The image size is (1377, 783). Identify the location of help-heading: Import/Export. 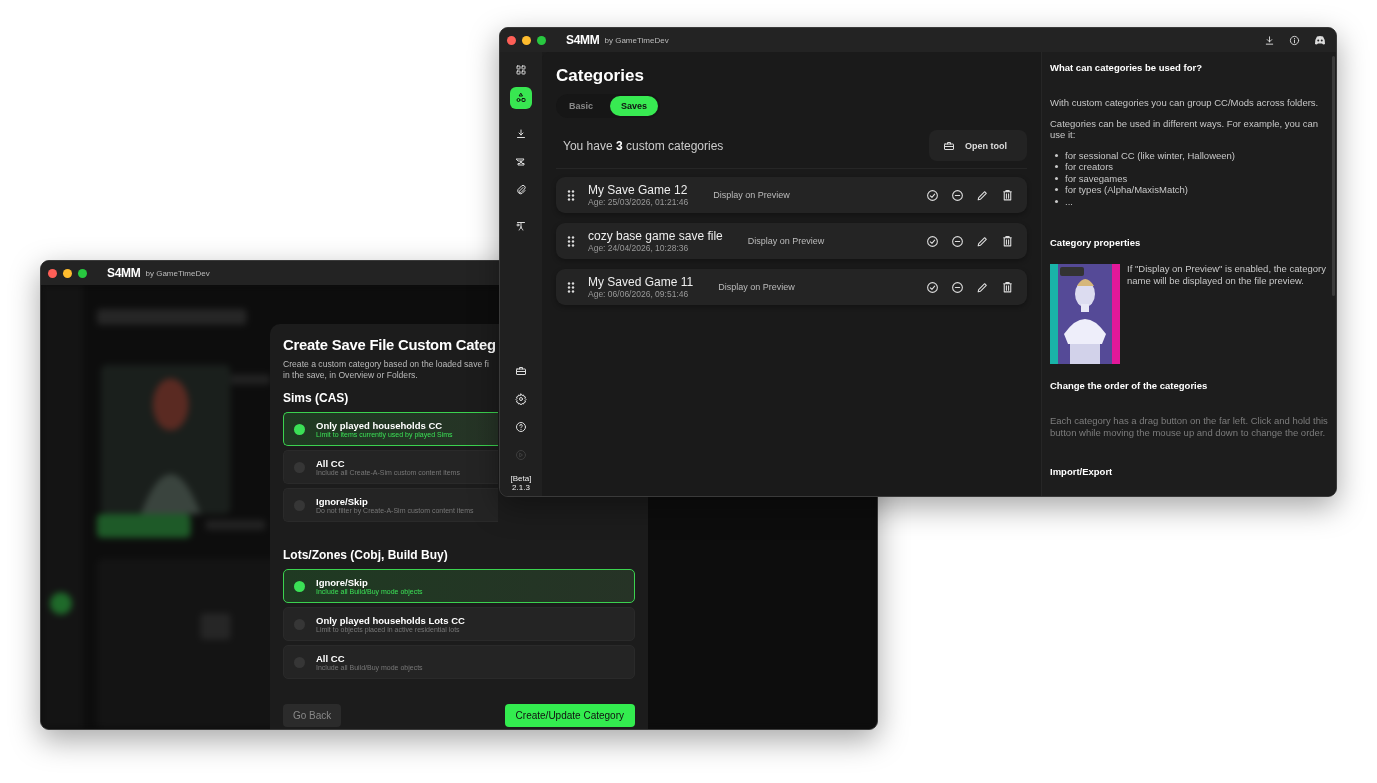
(1082, 471).